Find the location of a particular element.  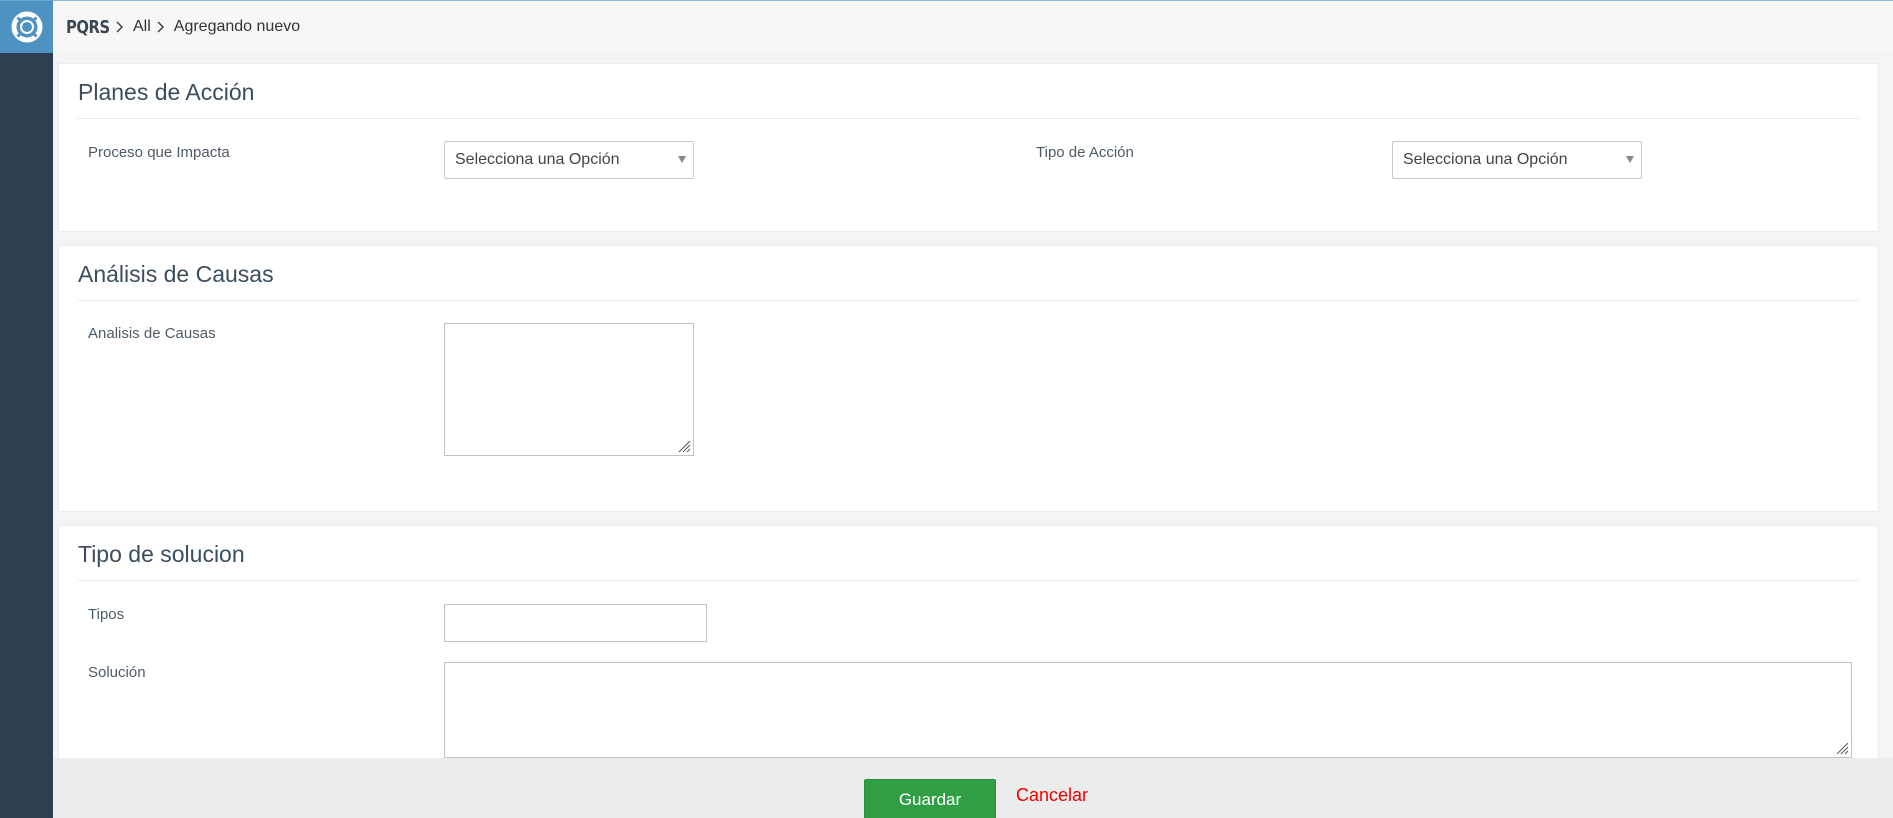

save-button: Guardar is located at coordinates (930, 798).